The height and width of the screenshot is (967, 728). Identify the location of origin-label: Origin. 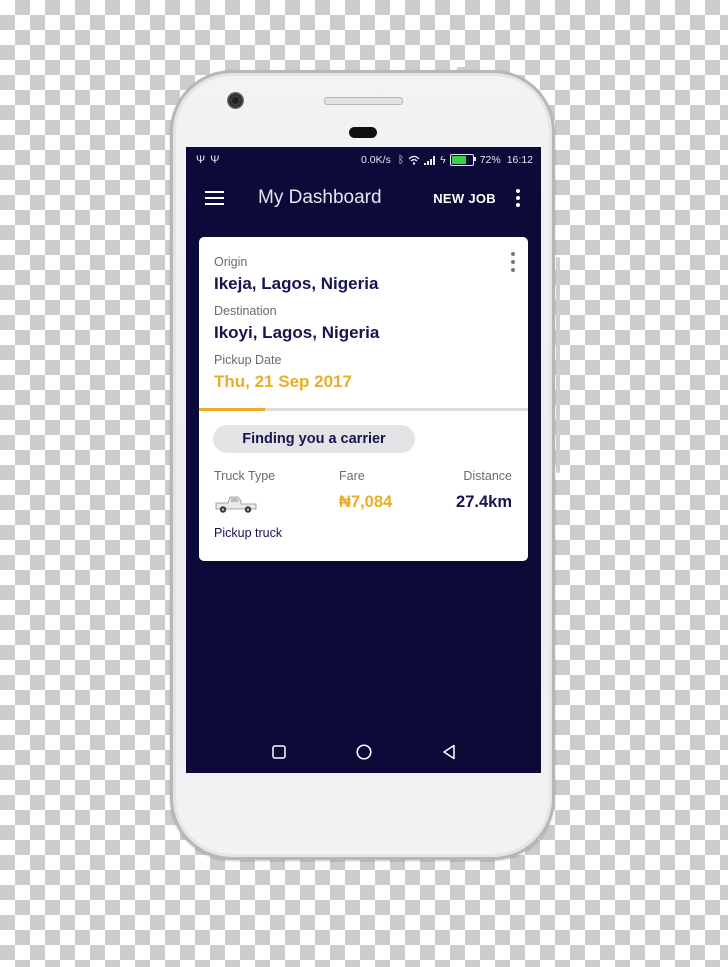
(231, 262).